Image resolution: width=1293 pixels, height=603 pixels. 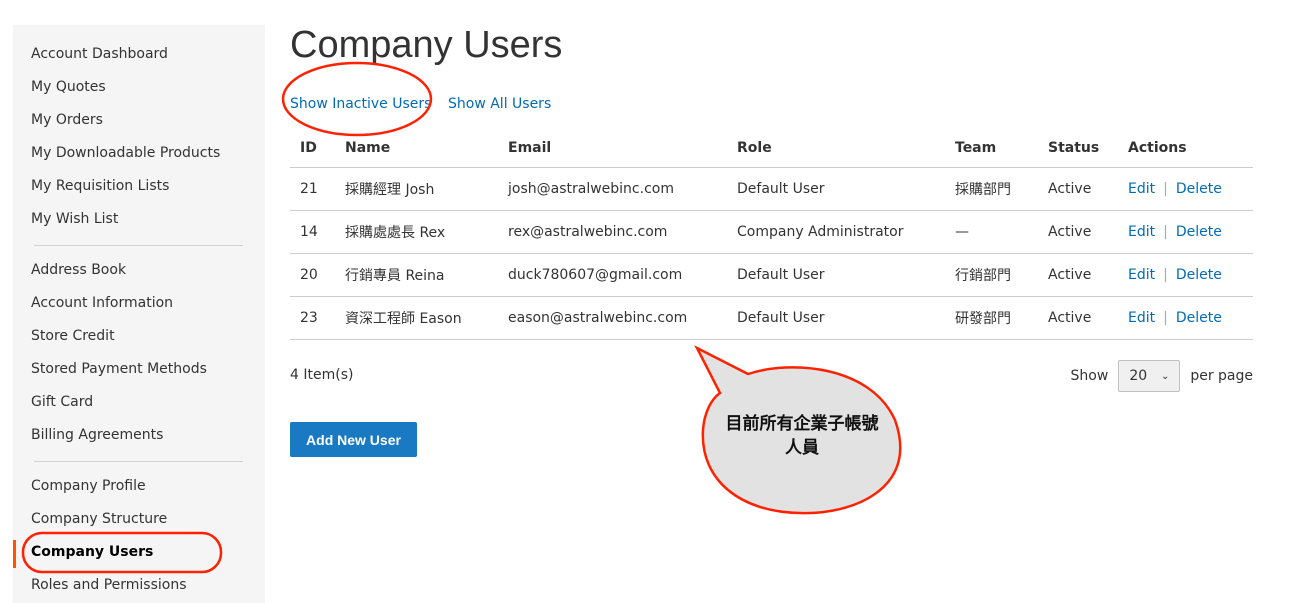 I want to click on col-email: Email, so click(x=612, y=149).